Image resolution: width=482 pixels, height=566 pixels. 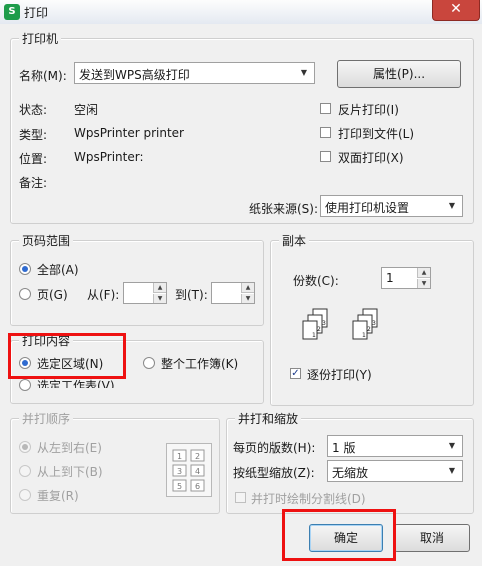 I want to click on copies-count-value: 1, so click(x=390, y=278).